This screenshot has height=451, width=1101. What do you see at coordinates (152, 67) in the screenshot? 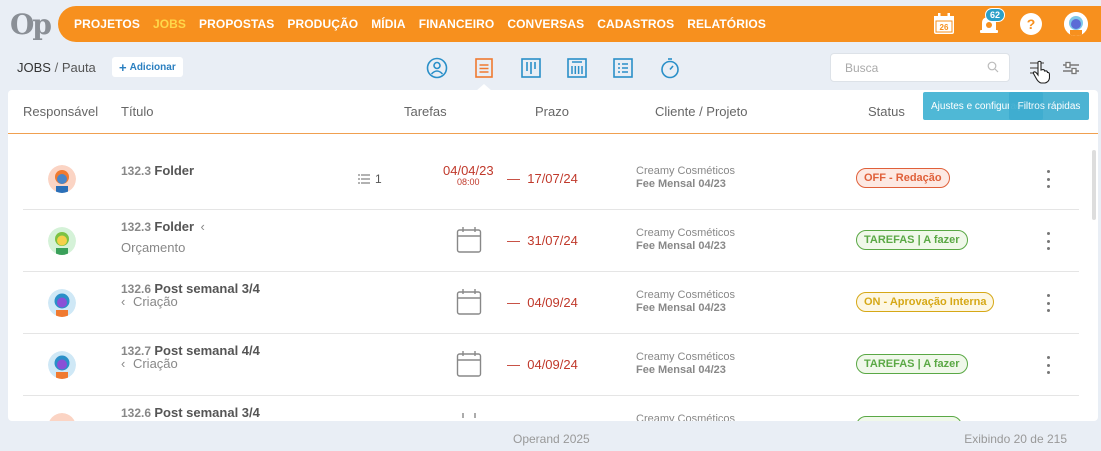
I see `add-button-label: Adicionar` at bounding box center [152, 67].